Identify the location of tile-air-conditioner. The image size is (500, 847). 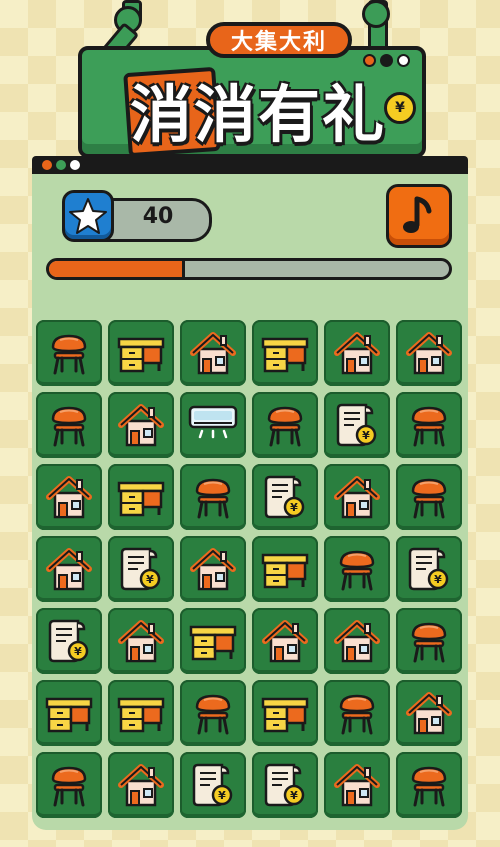
(213, 425).